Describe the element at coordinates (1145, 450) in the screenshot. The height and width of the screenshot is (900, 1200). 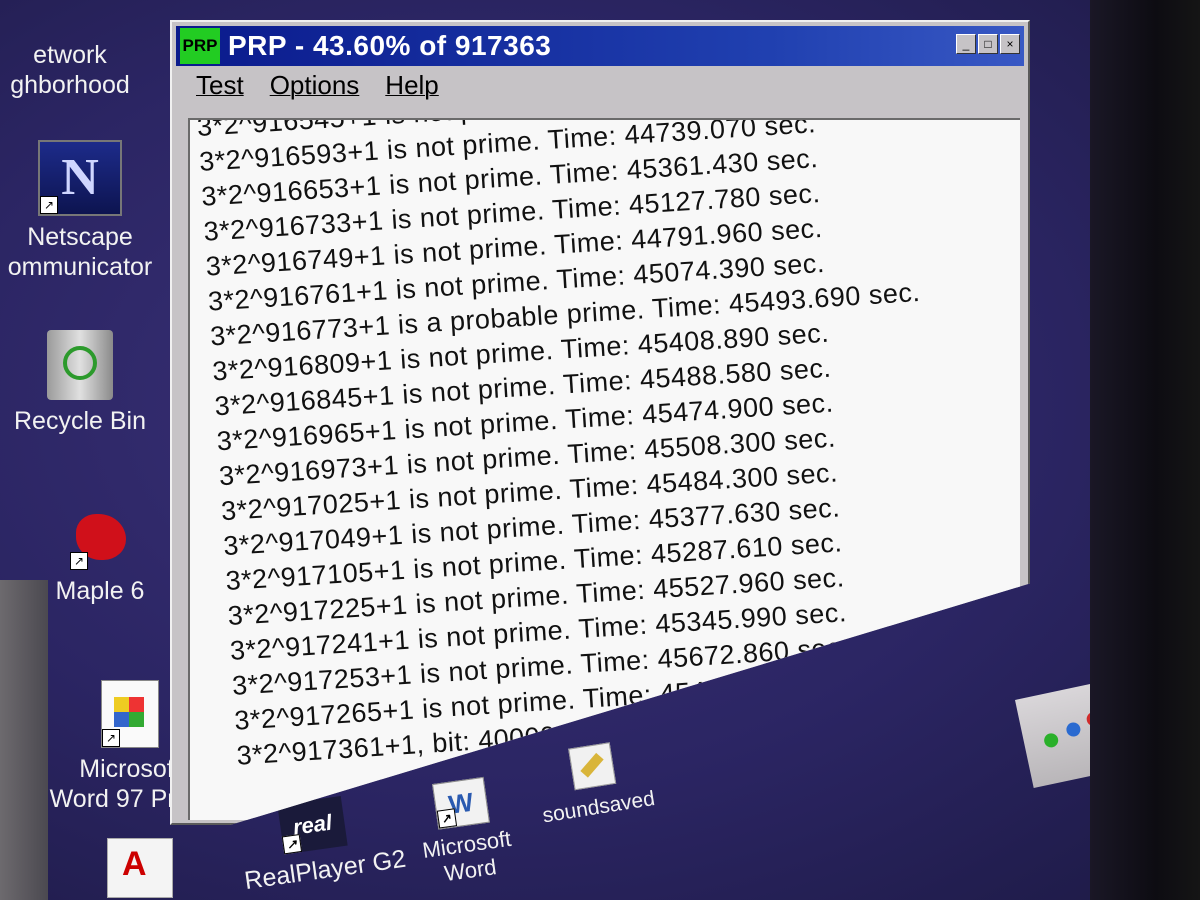
I see `monitor-bezel-right` at that location.